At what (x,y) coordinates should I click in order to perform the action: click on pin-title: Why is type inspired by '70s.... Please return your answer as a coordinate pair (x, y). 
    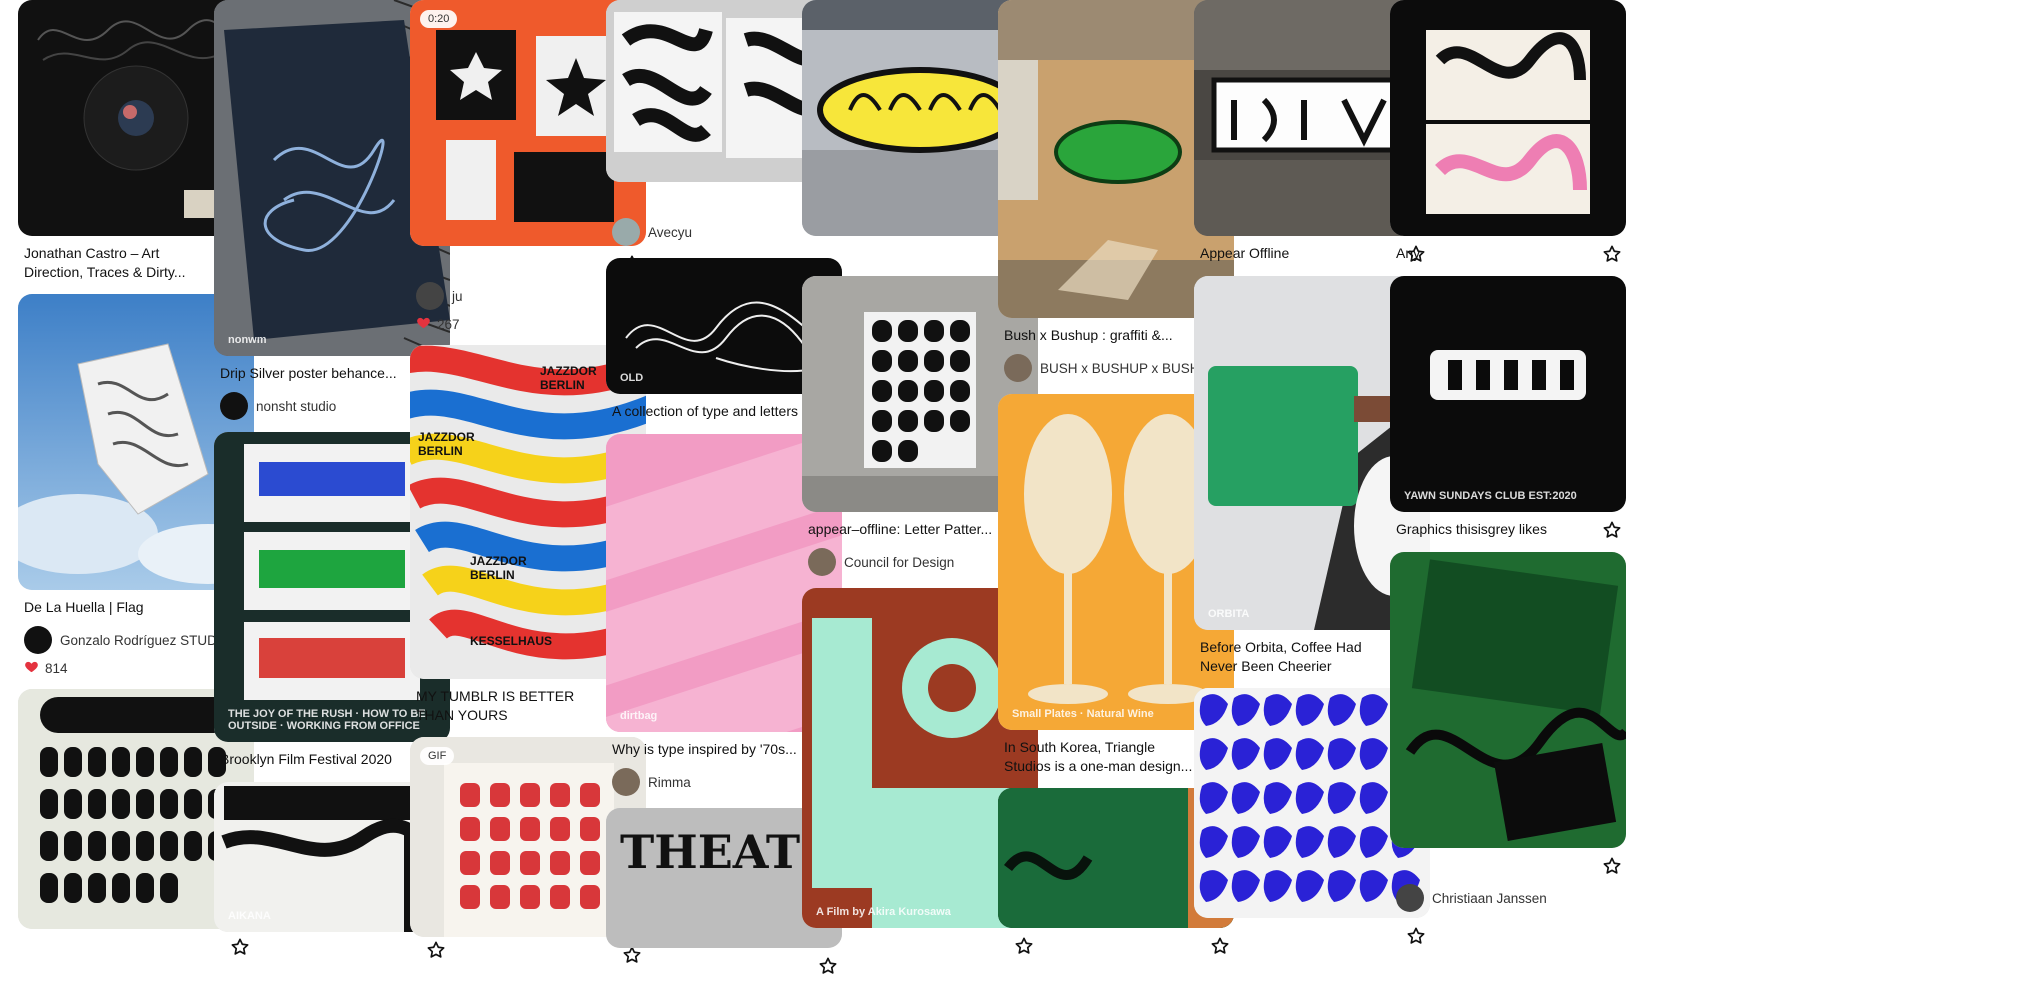
    Looking at the image, I should click on (710, 749).